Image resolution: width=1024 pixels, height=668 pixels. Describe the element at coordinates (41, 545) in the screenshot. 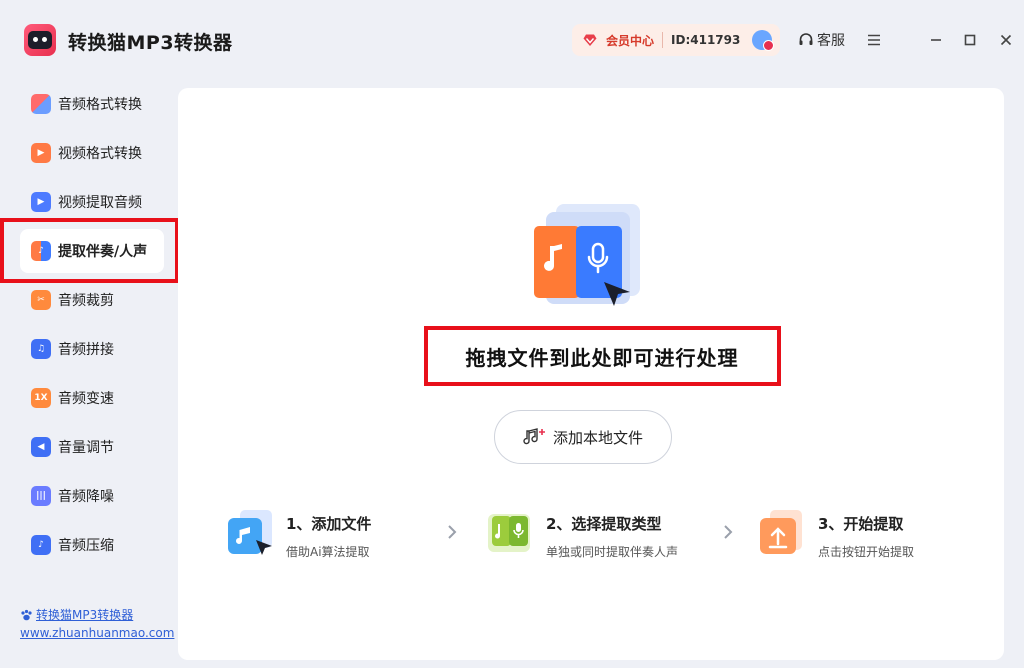

I see `compress-icon: ♪` at that location.